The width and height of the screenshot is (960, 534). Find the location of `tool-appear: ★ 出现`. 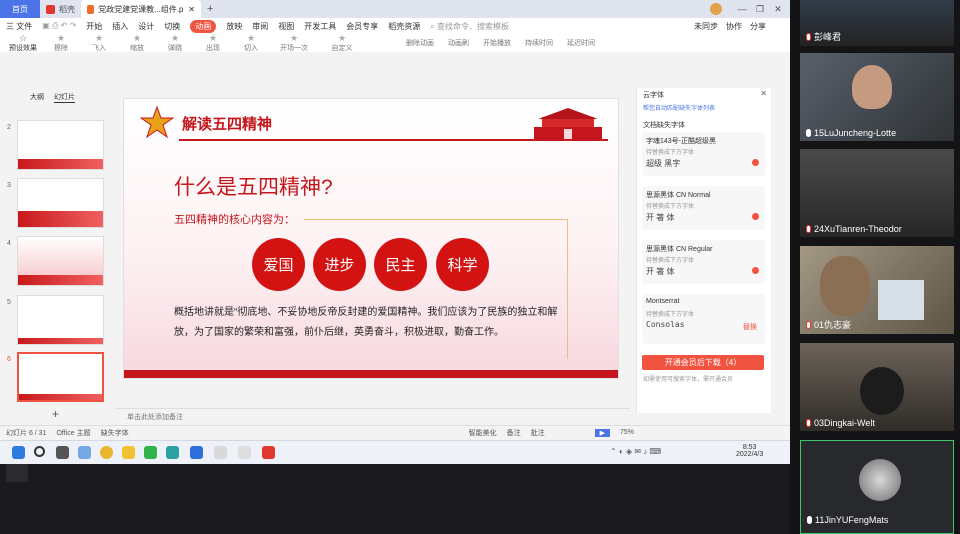

tool-appear: ★ 出现 is located at coordinates (213, 43).